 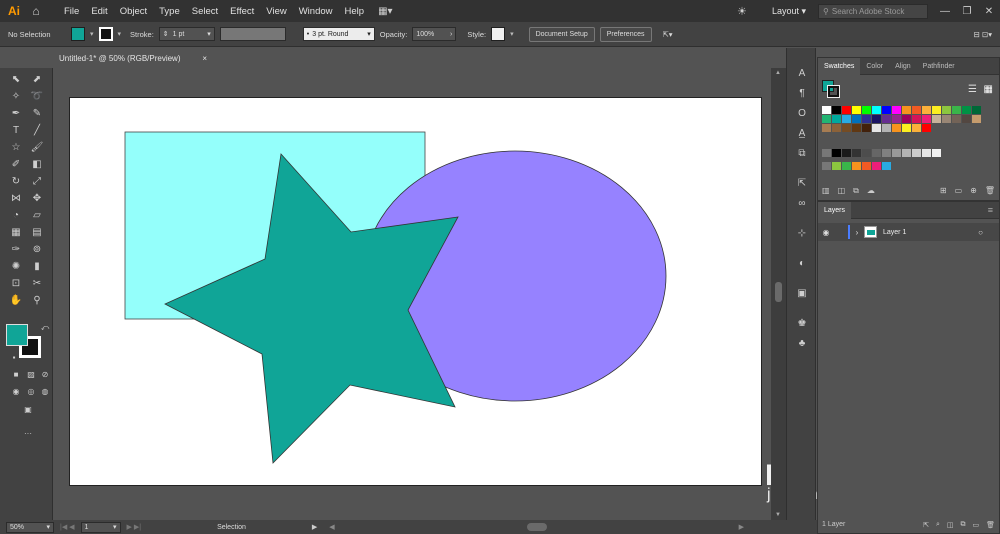 What do you see at coordinates (17, 335) in the screenshot?
I see `fill-color-chip` at bounding box center [17, 335].